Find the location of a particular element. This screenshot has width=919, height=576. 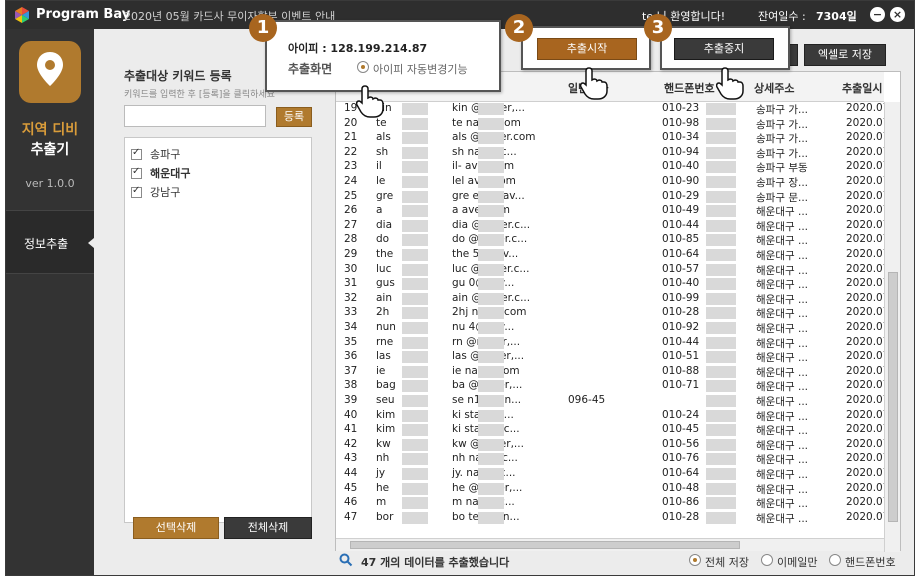

table-row: 45hehe @naver,...010-48해운대구 ...2020.07. is located at coordinates (610, 489).